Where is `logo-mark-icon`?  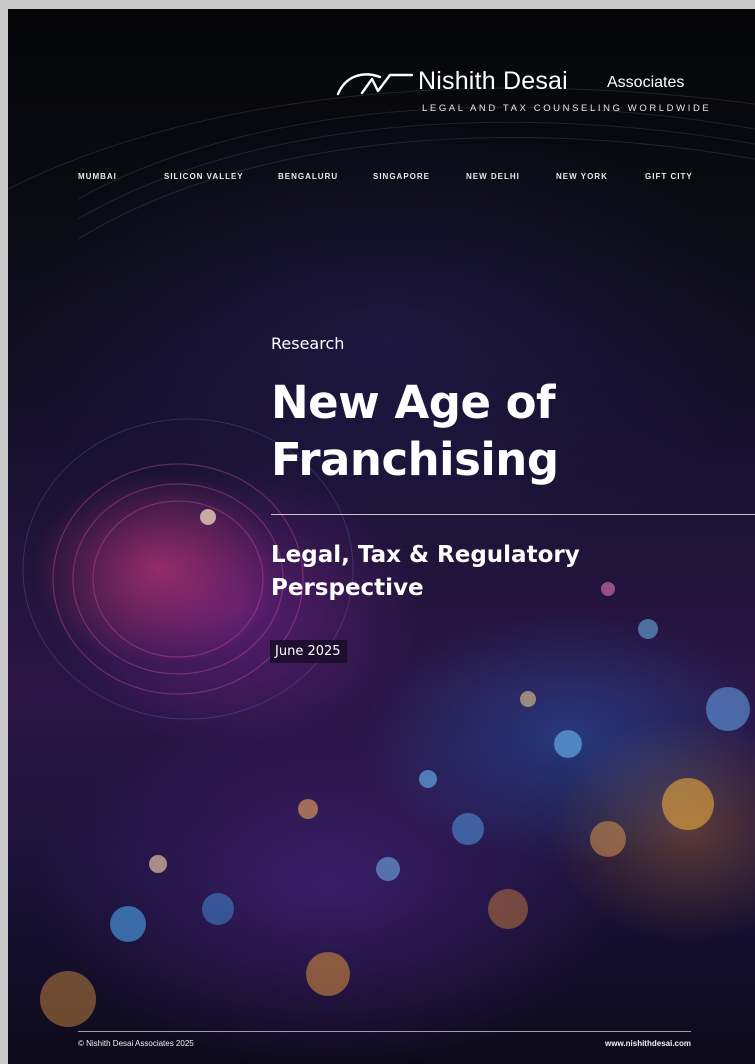
logo-mark-icon is located at coordinates (375, 84).